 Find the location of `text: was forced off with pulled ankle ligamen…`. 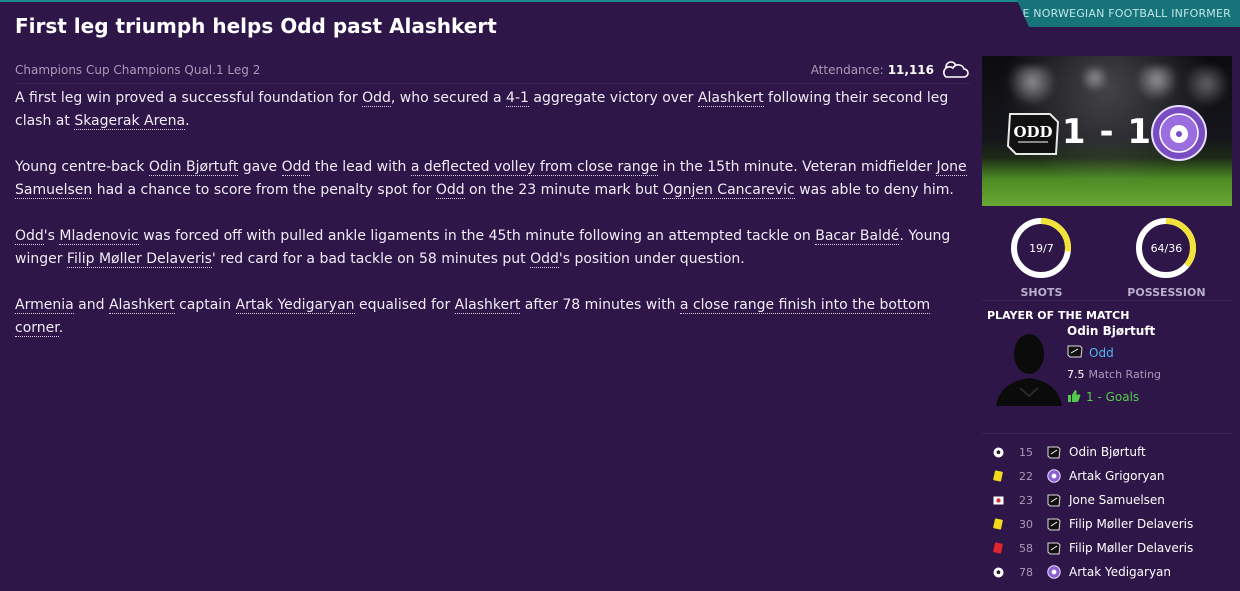

text: was forced off with pulled ankle ligamen… is located at coordinates (477, 236).